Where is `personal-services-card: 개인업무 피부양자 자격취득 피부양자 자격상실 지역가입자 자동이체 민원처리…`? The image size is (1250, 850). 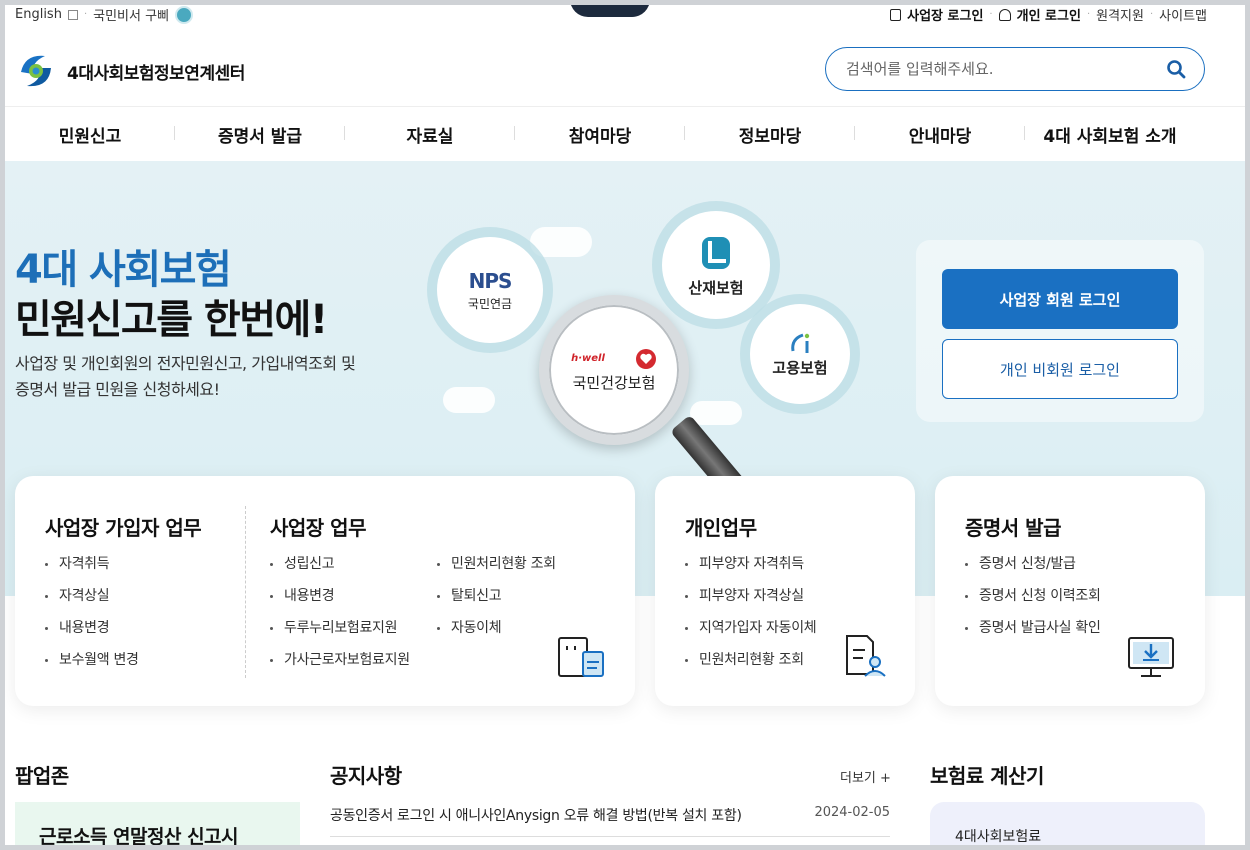 personal-services-card: 개인업무 피부양자 자격취득 피부양자 자격상실 지역가입자 자동이체 민원처리… is located at coordinates (785, 591).